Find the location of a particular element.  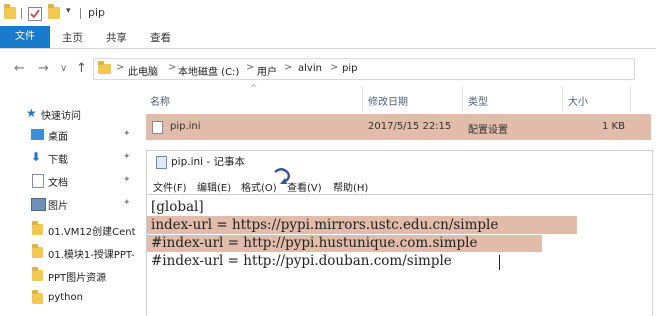

recent-locations-icon: ∨ is located at coordinates (63, 68).